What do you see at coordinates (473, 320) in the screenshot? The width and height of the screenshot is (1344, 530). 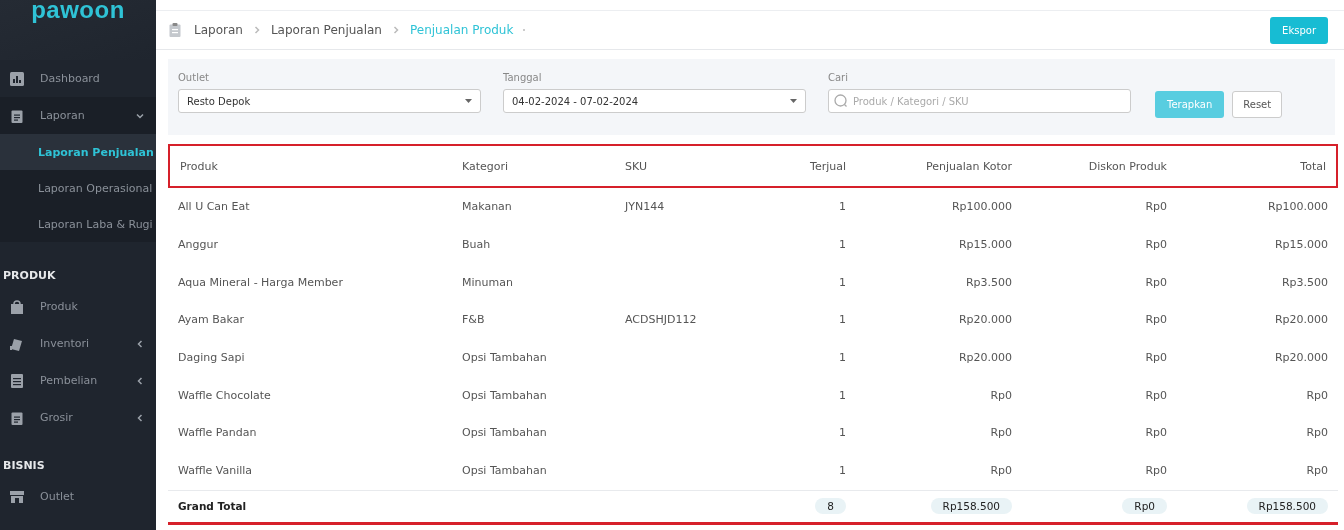 I see `table-cell-text: F&B` at bounding box center [473, 320].